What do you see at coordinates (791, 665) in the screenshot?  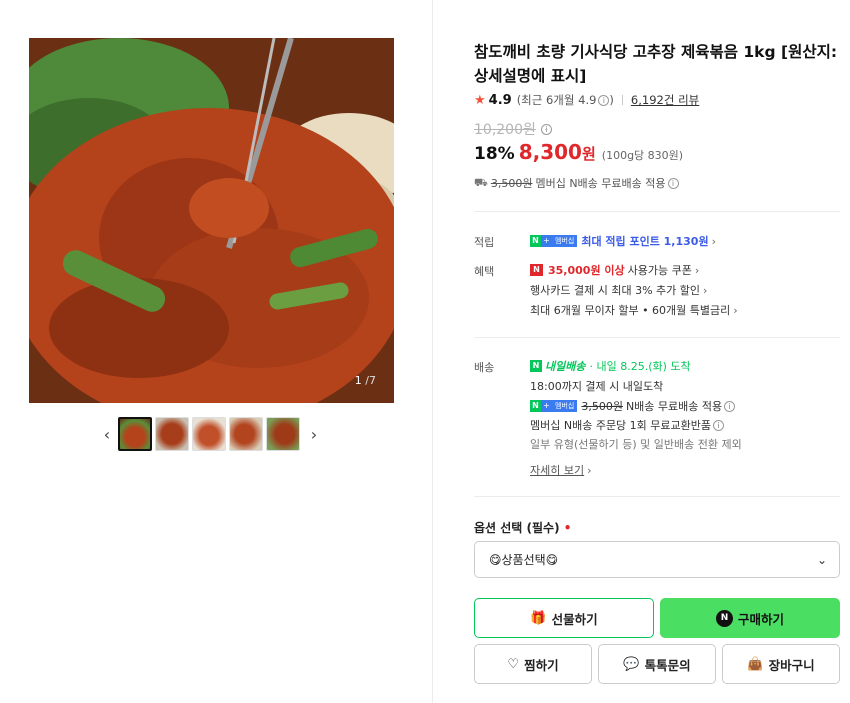 I see `cart-label: 장바구니` at bounding box center [791, 665].